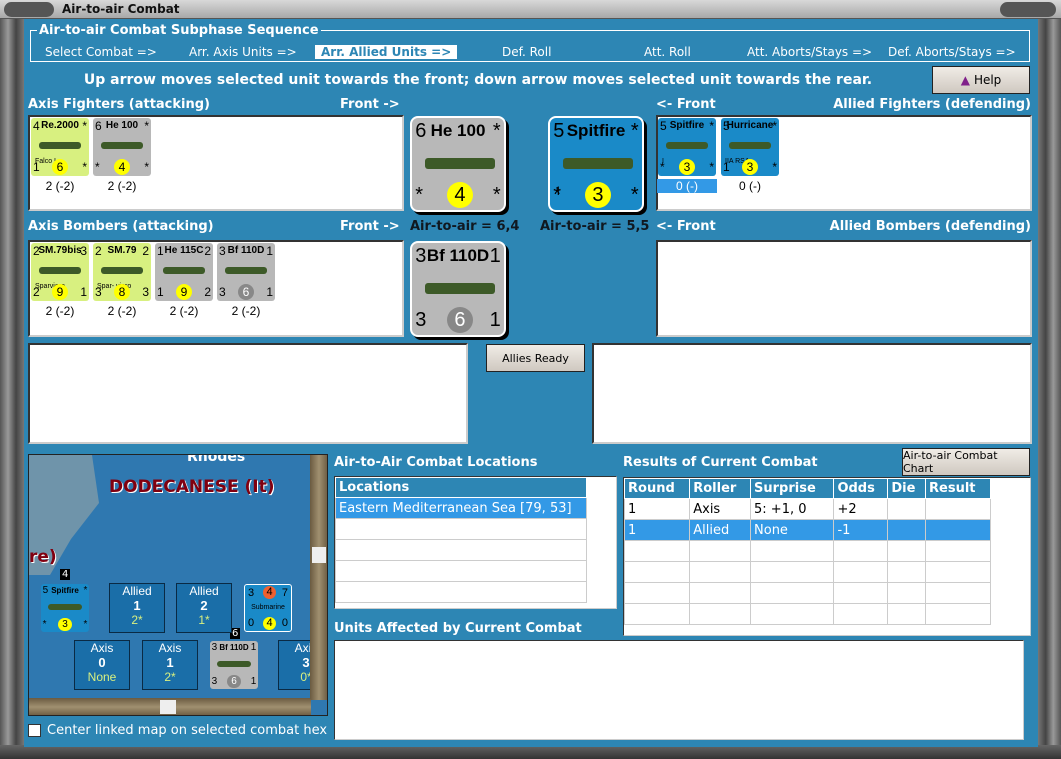 The height and width of the screenshot is (759, 1061). Describe the element at coordinates (861, 530) in the screenshot. I see `results-cell: -1` at that location.